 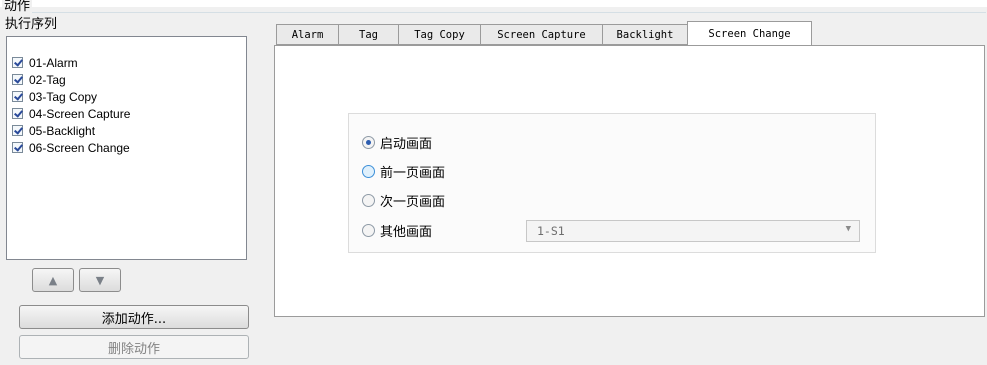 What do you see at coordinates (645, 34) in the screenshot?
I see `tab-backlight: Backlight` at bounding box center [645, 34].